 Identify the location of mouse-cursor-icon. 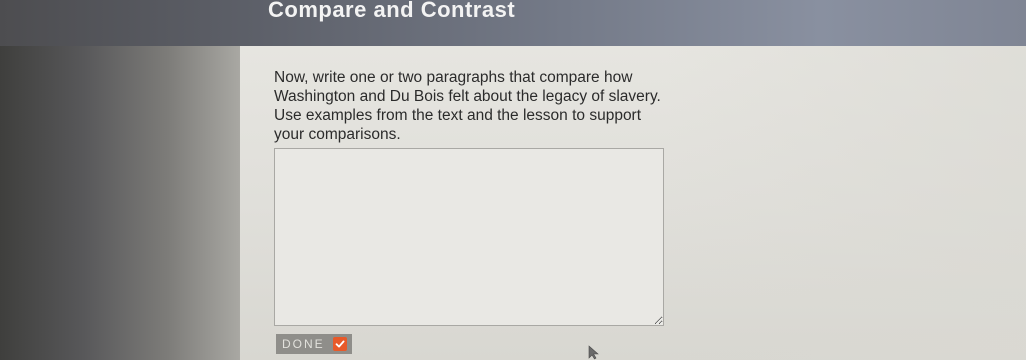
(594, 352).